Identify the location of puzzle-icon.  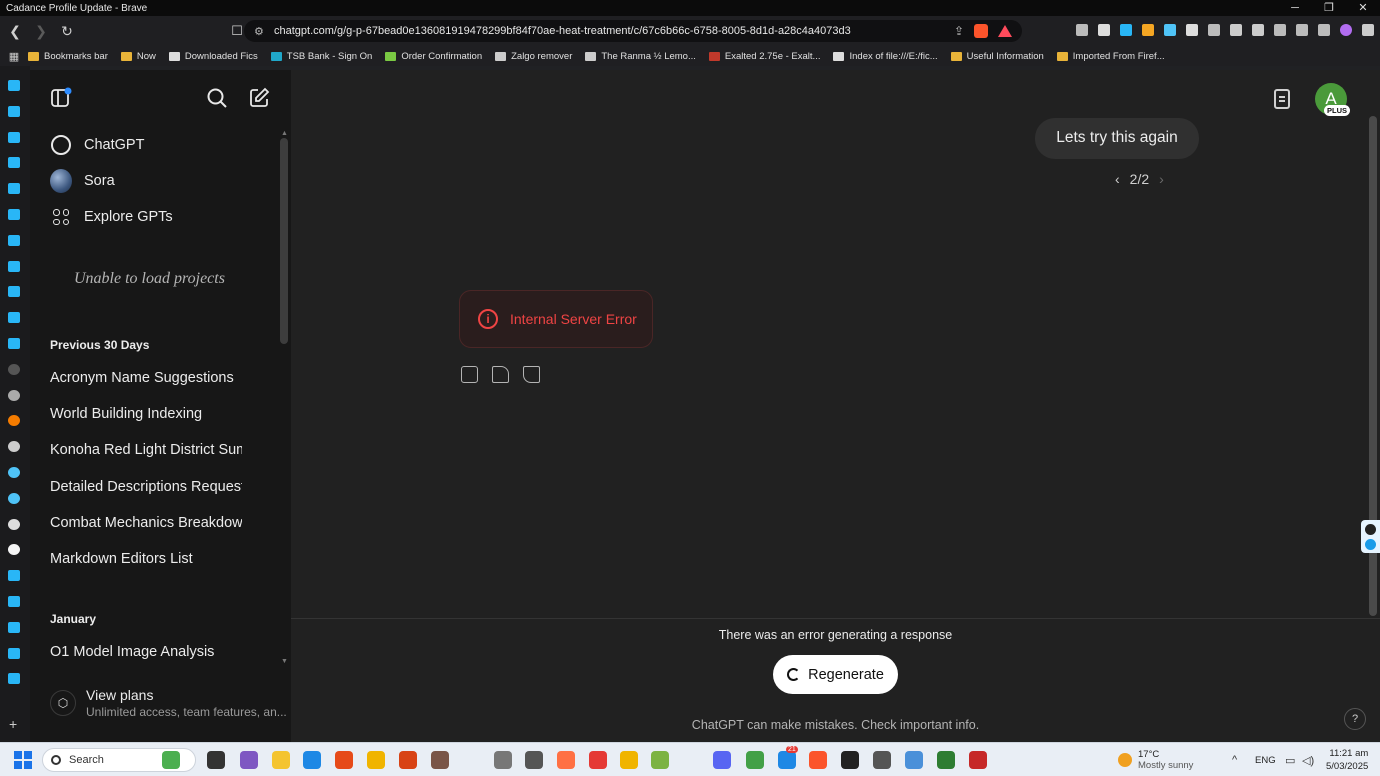
(1236, 30).